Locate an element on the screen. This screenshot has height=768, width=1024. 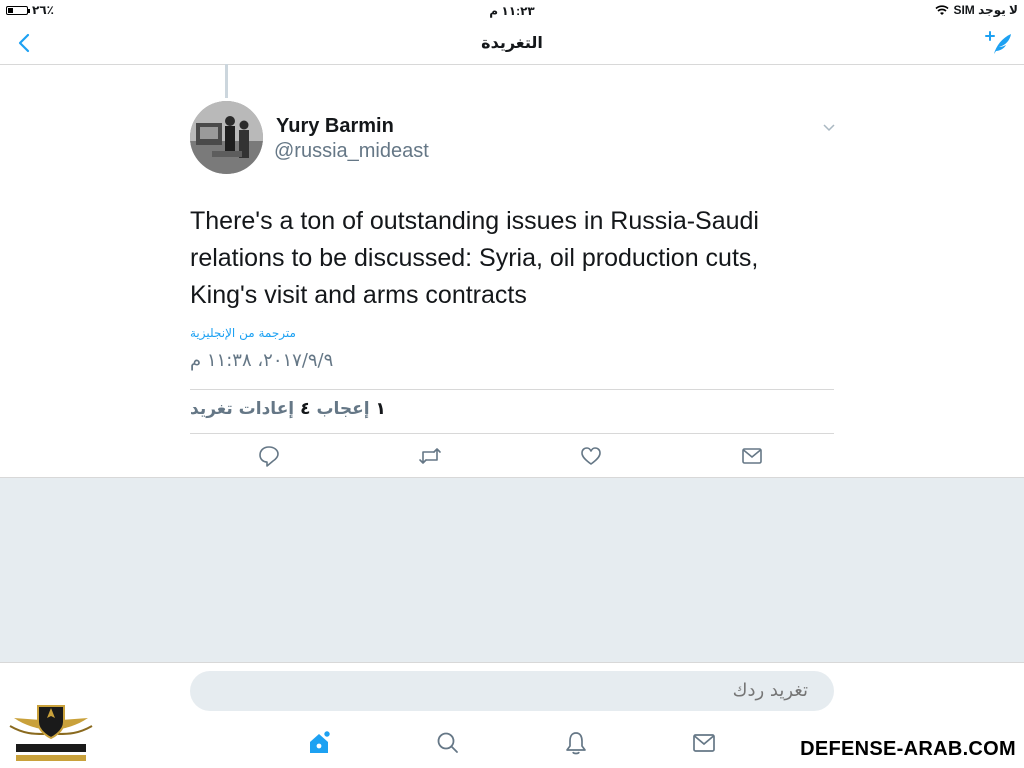
message-icon is located at coordinates (752, 456).